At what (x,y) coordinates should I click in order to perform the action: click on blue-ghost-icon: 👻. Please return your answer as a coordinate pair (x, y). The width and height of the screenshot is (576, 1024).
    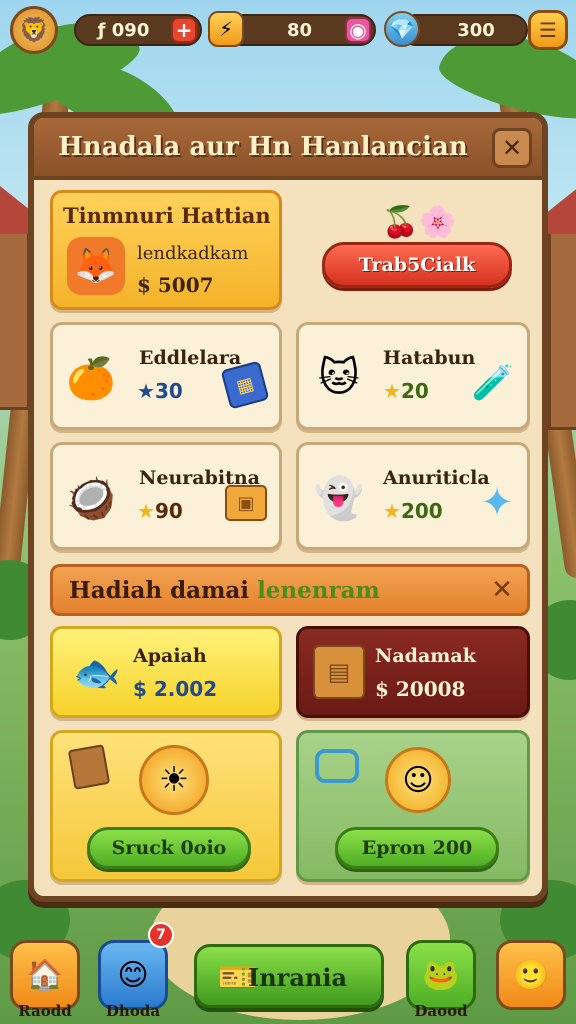
    Looking at the image, I should click on (339, 498).